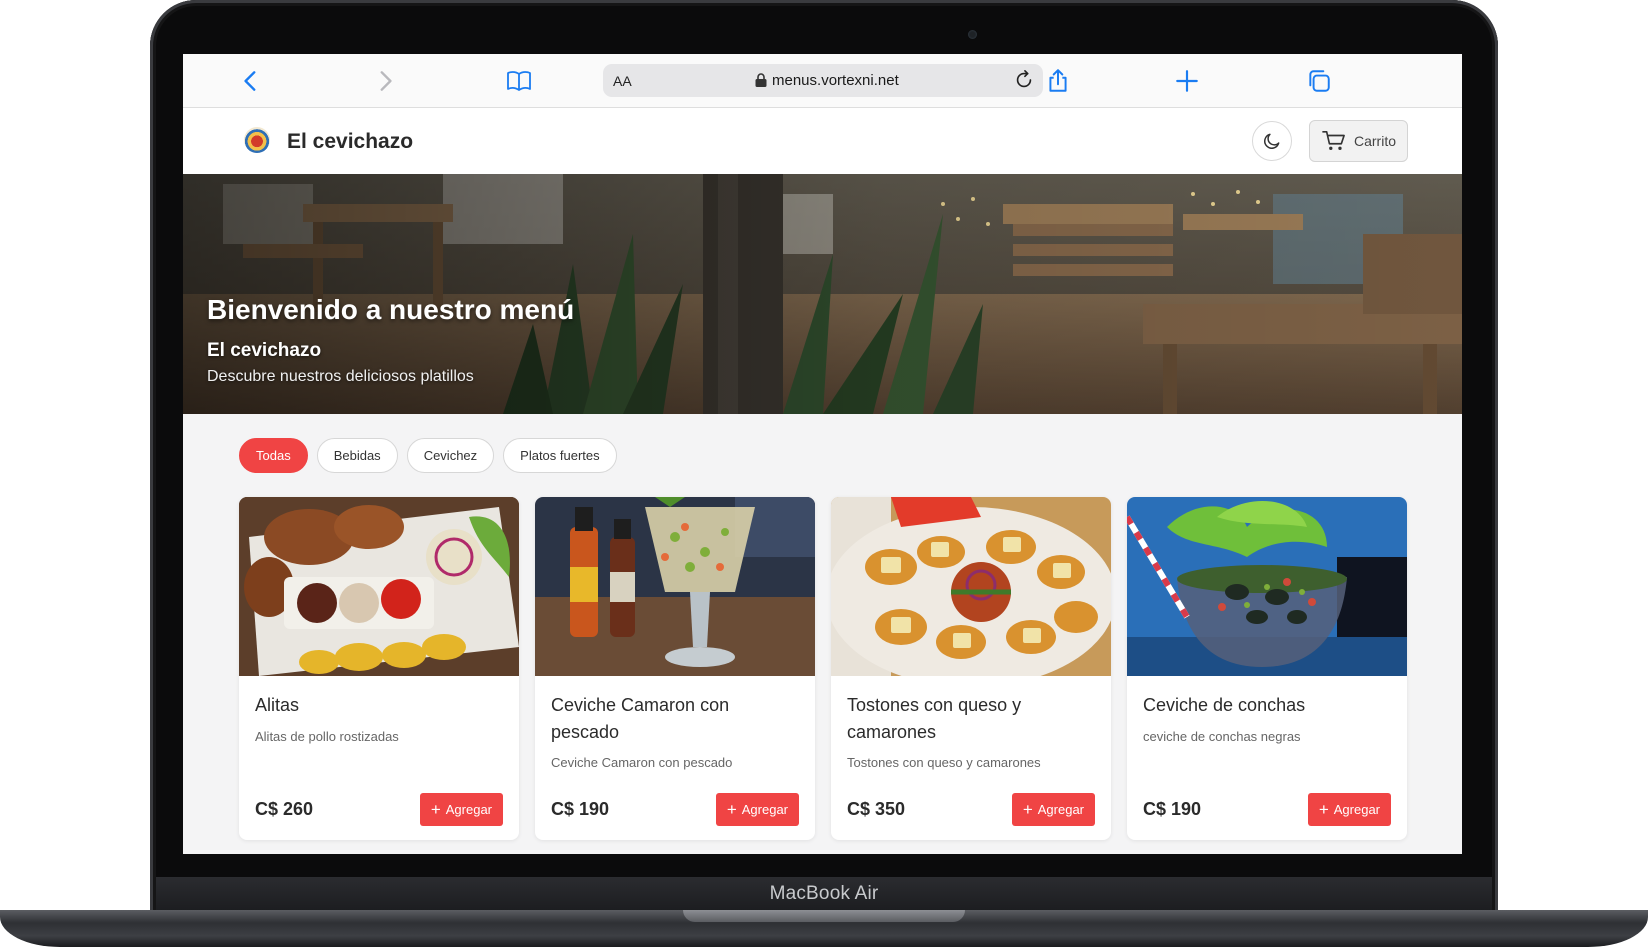  I want to click on moon-icon, so click(1272, 141).